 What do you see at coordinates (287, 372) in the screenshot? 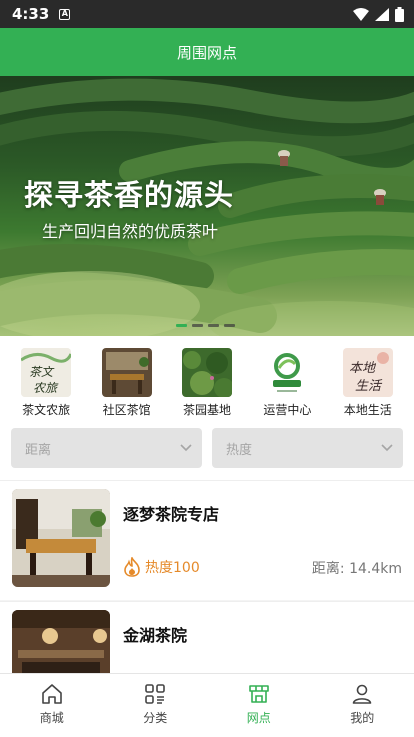
I see `operation-center-icon` at bounding box center [287, 372].